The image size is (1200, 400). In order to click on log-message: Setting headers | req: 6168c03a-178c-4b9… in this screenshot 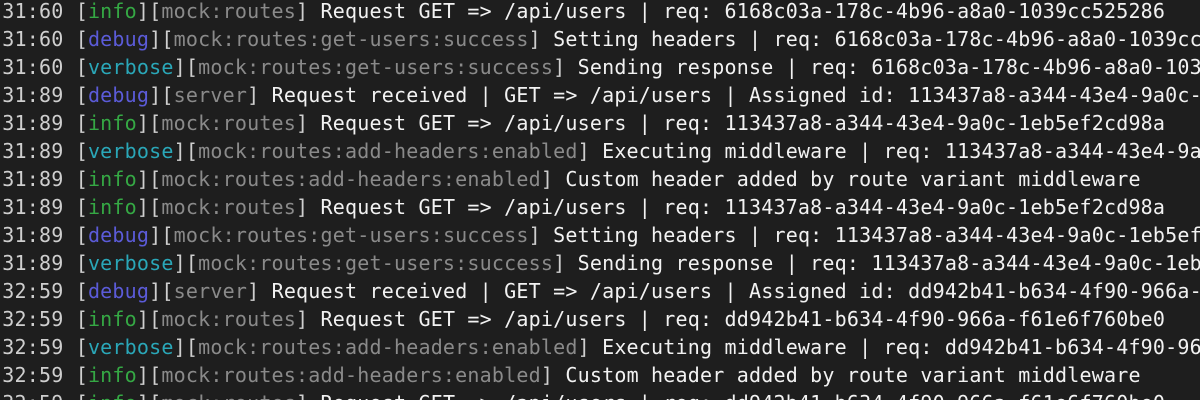, I will do `click(876, 39)`.